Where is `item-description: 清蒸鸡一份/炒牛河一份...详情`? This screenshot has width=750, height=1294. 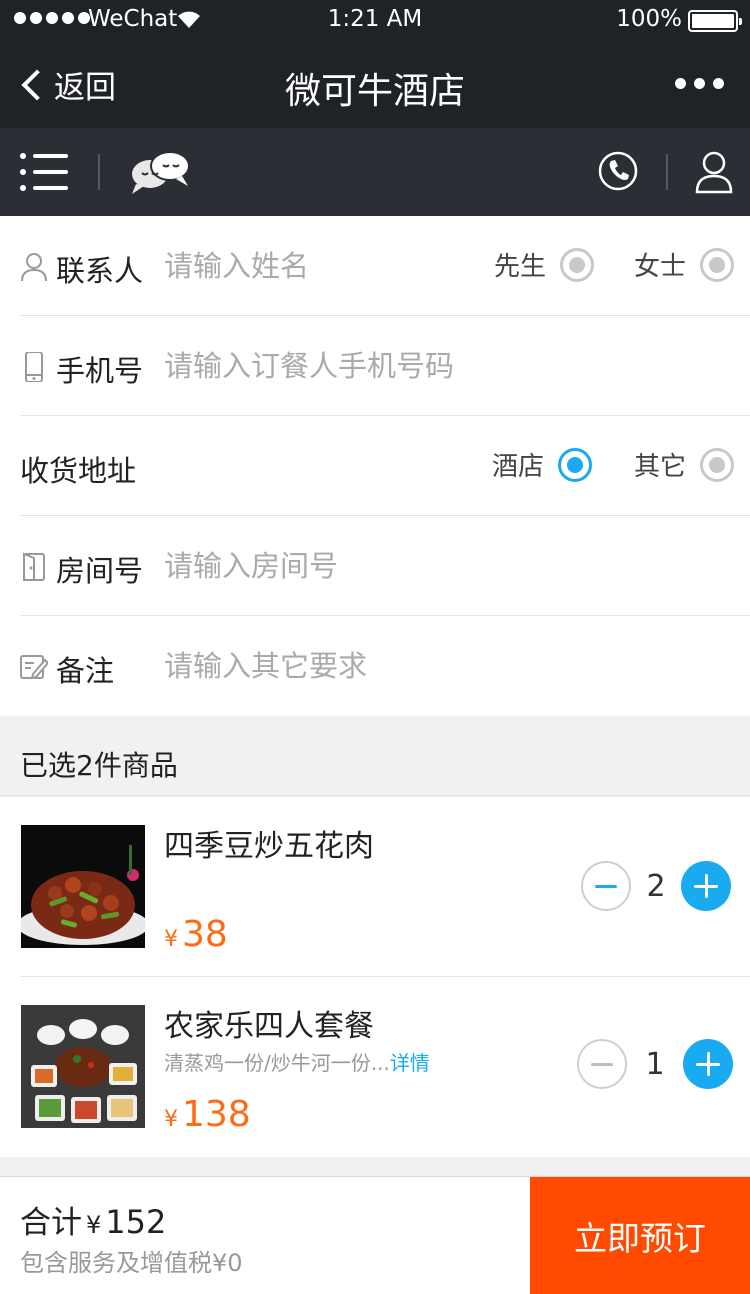
item-description: 清蒸鸡一份/炒牛河一份...详情 is located at coordinates (297, 1061).